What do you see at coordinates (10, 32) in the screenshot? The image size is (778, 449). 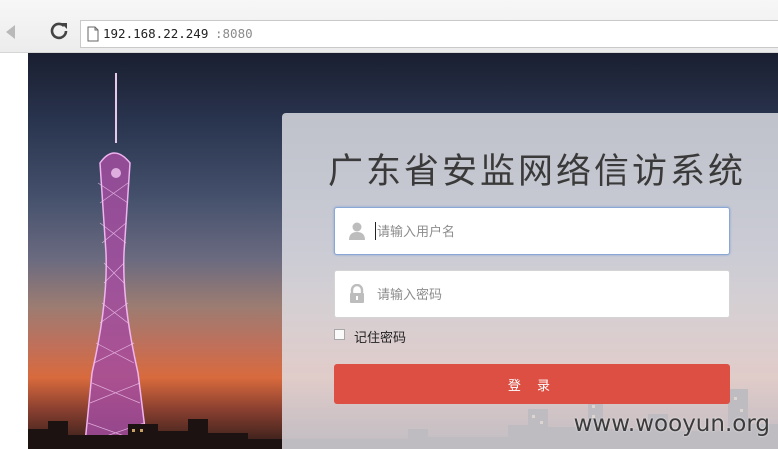 I see `back-arrow-icon` at bounding box center [10, 32].